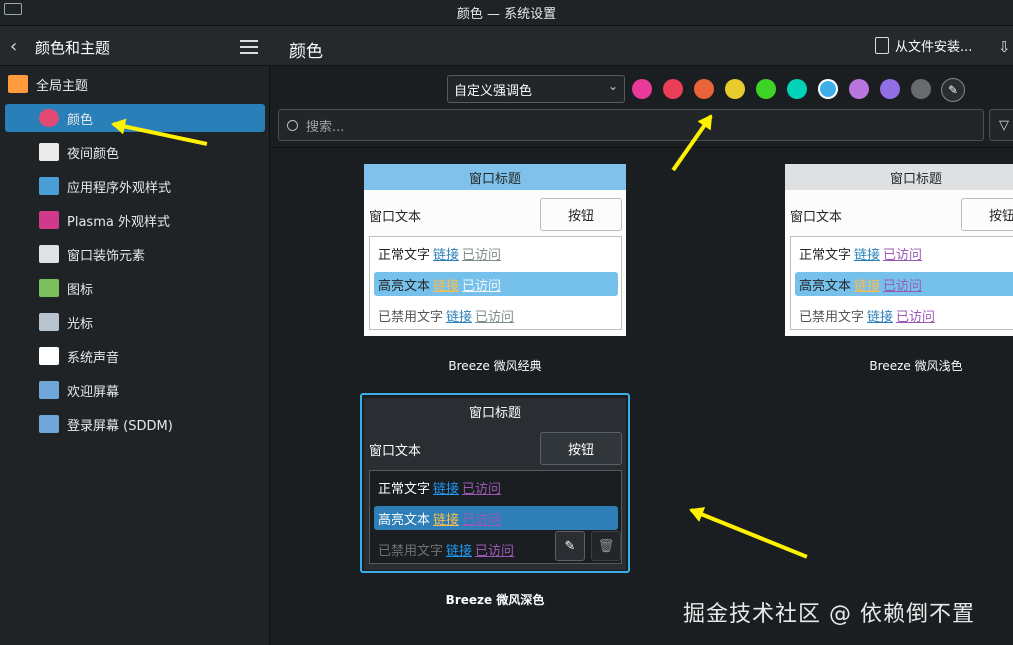 This screenshot has width=1013, height=645. What do you see at coordinates (536, 89) in the screenshot?
I see `accent-color-select: 自定义强调色 ⌄` at bounding box center [536, 89].